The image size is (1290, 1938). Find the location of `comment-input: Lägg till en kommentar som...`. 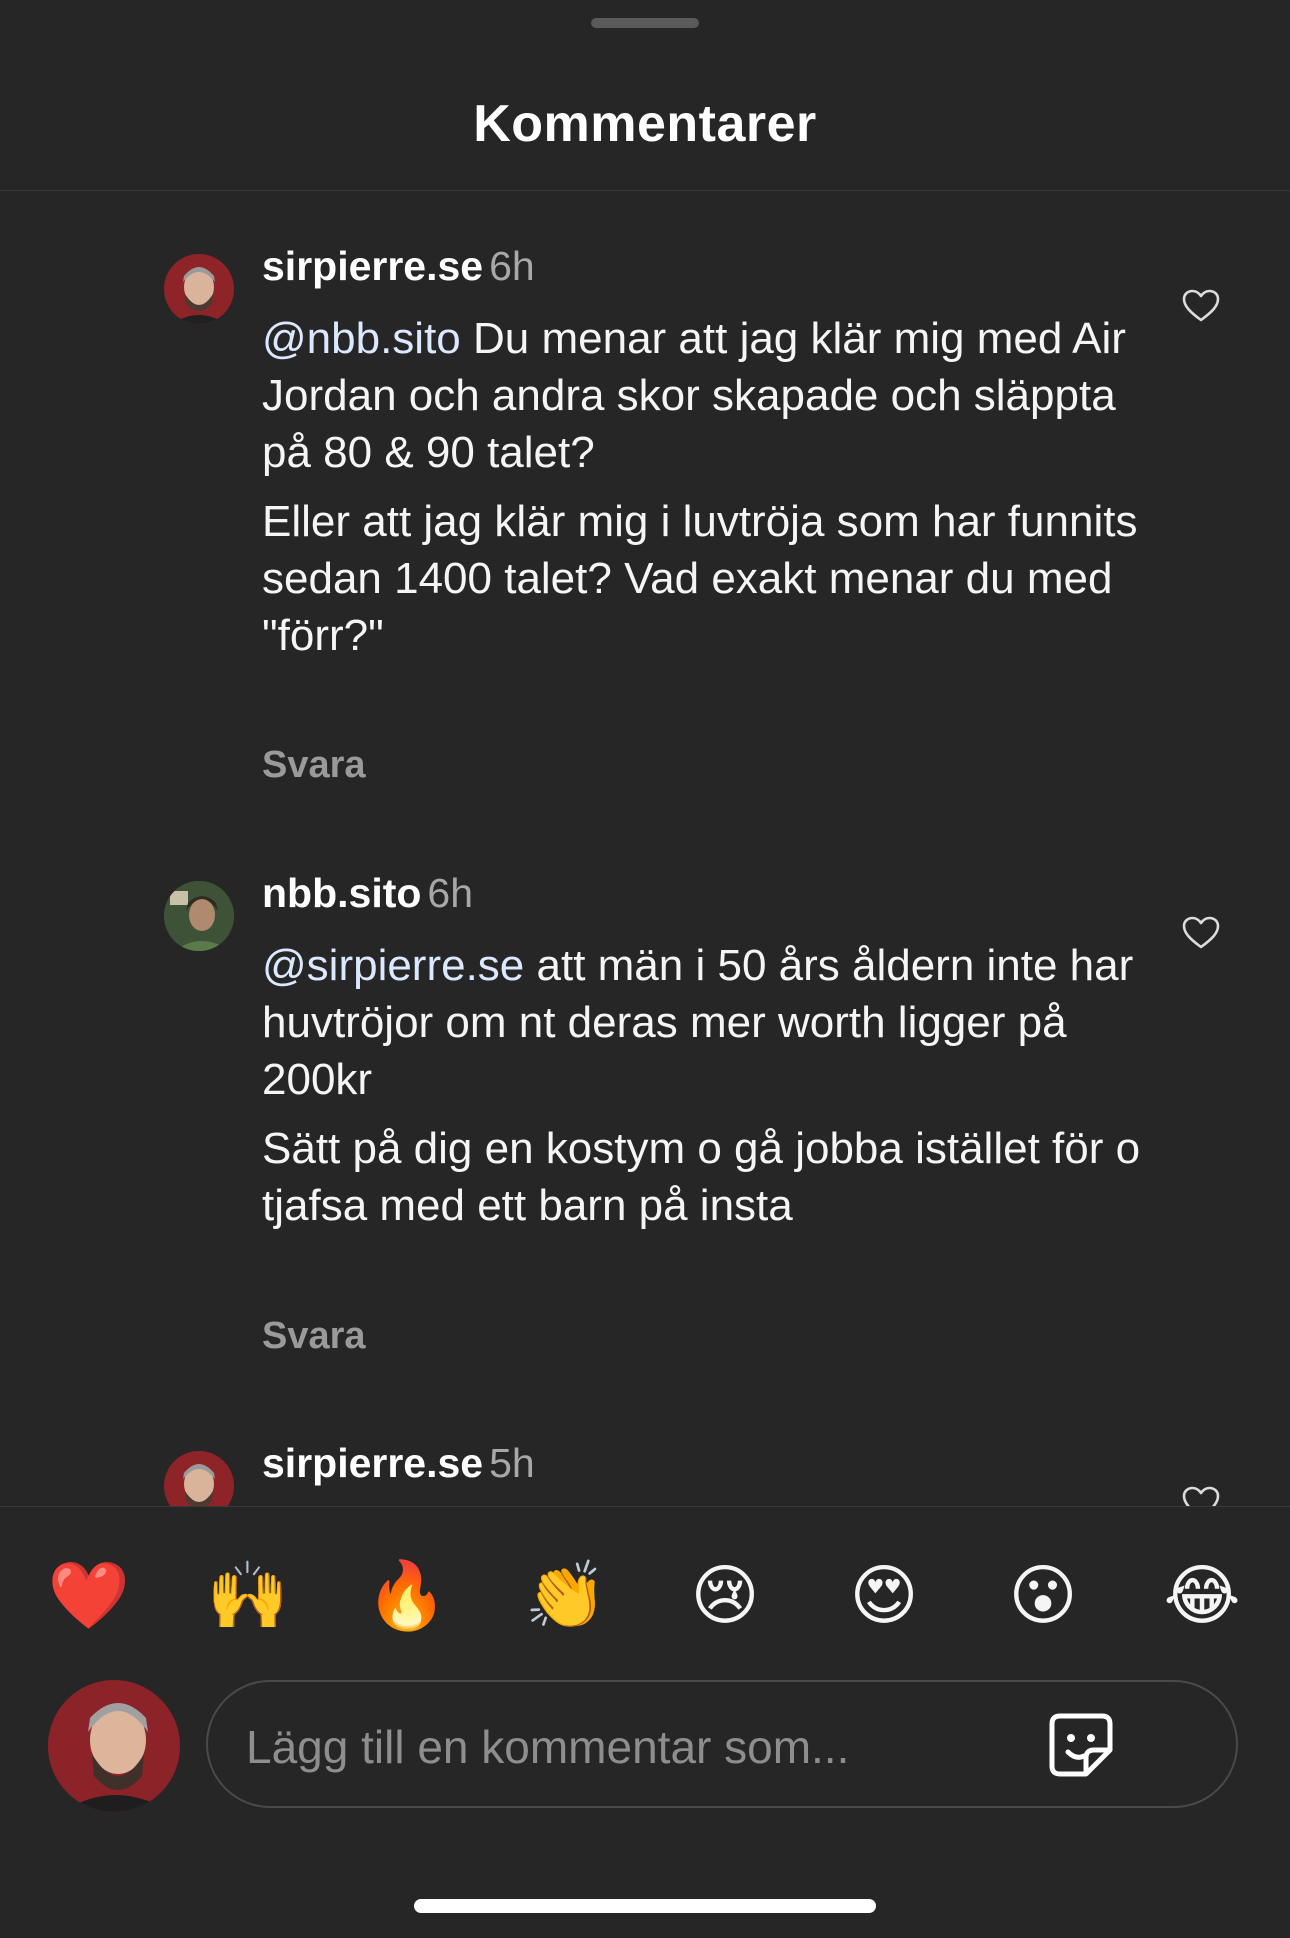

comment-input: Lägg till en kommentar som... is located at coordinates (722, 1744).